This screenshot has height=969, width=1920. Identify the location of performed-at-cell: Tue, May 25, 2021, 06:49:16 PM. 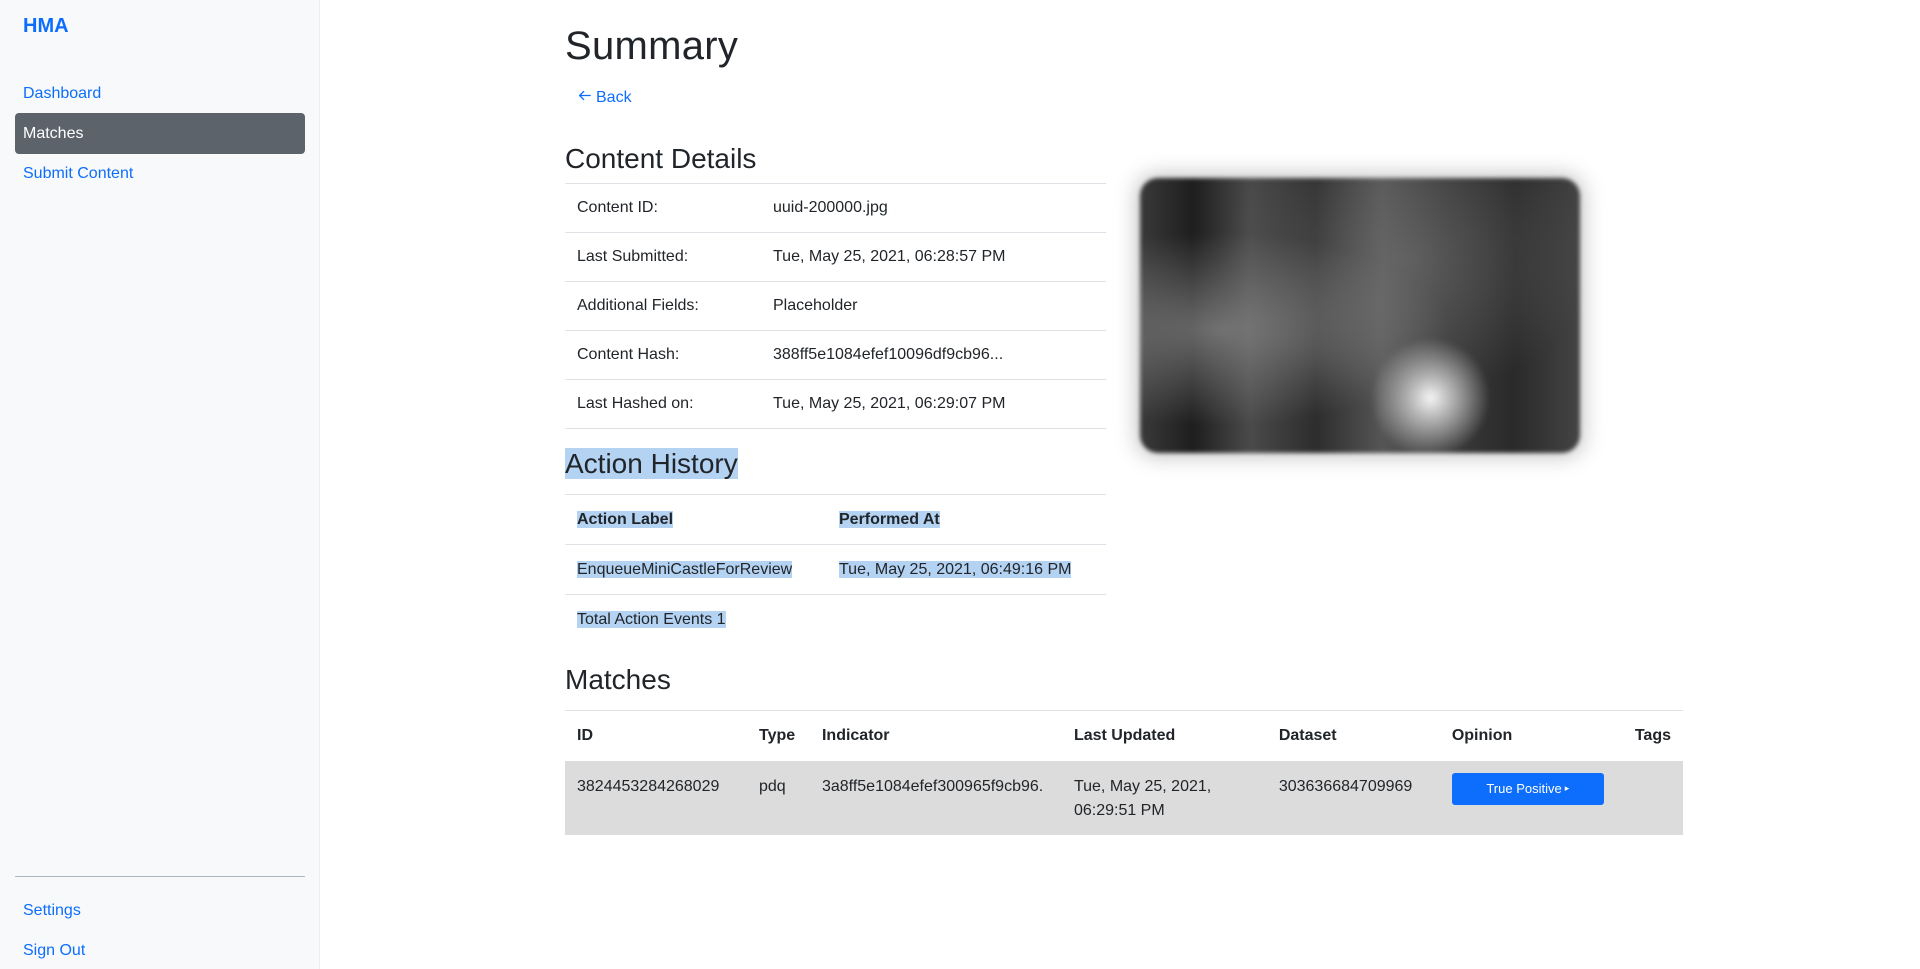
(966, 569).